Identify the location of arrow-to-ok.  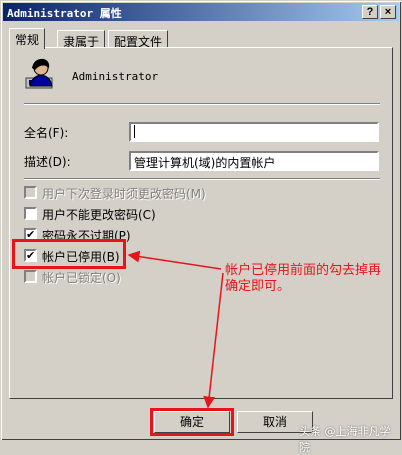
(213, 340).